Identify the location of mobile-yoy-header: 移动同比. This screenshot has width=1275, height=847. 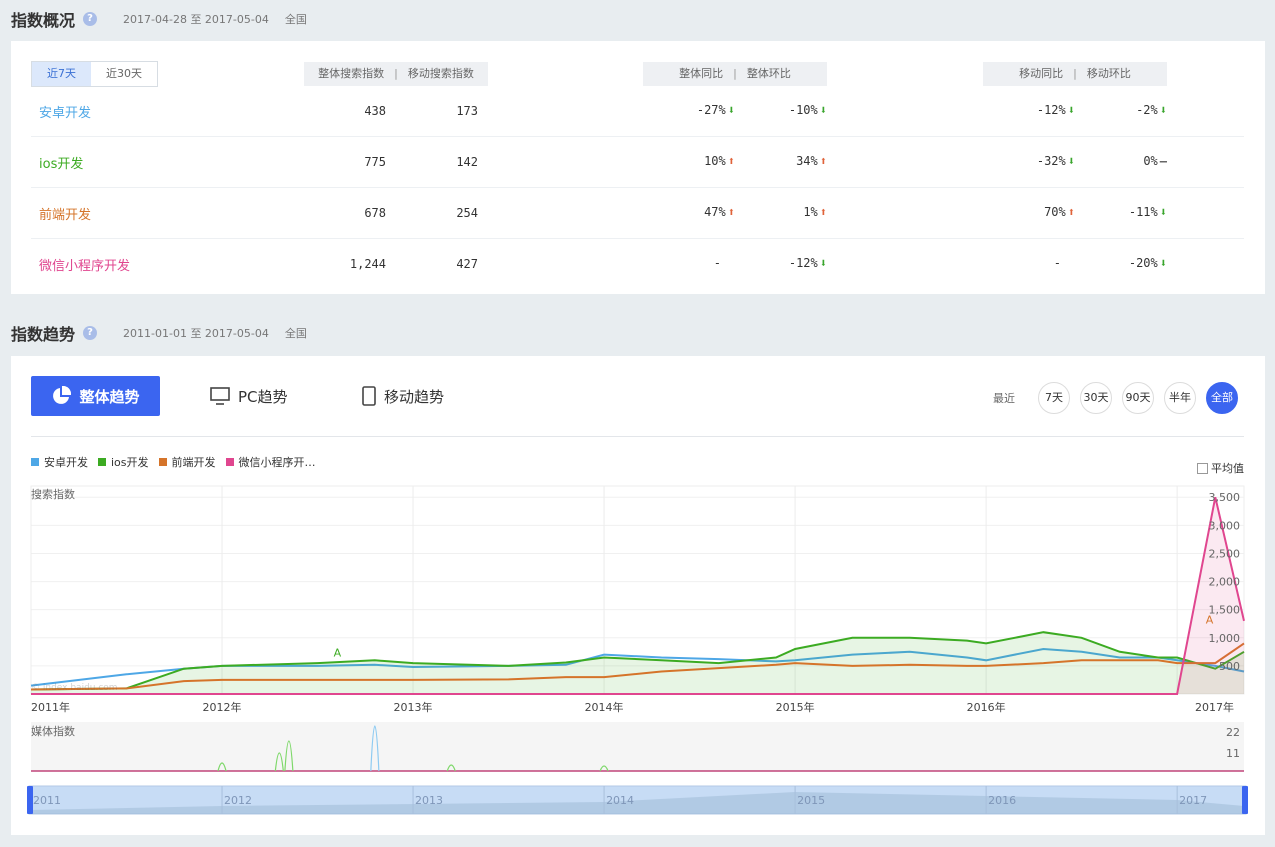
(1041, 73).